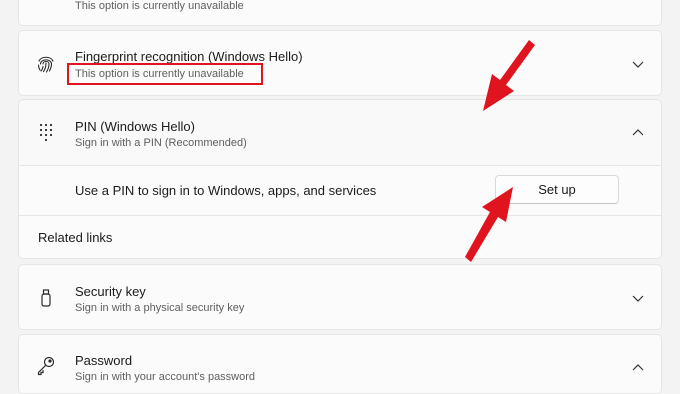 This screenshot has width=680, height=394. I want to click on unavailable-highlight-box, so click(165, 74).